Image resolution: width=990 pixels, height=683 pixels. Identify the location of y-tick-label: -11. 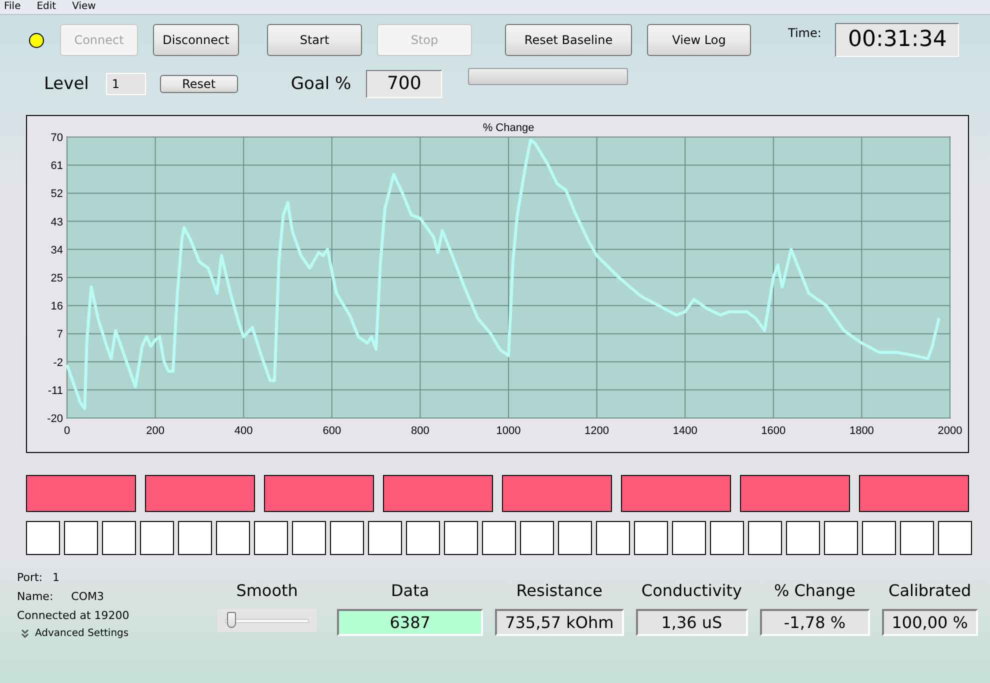
(55, 390).